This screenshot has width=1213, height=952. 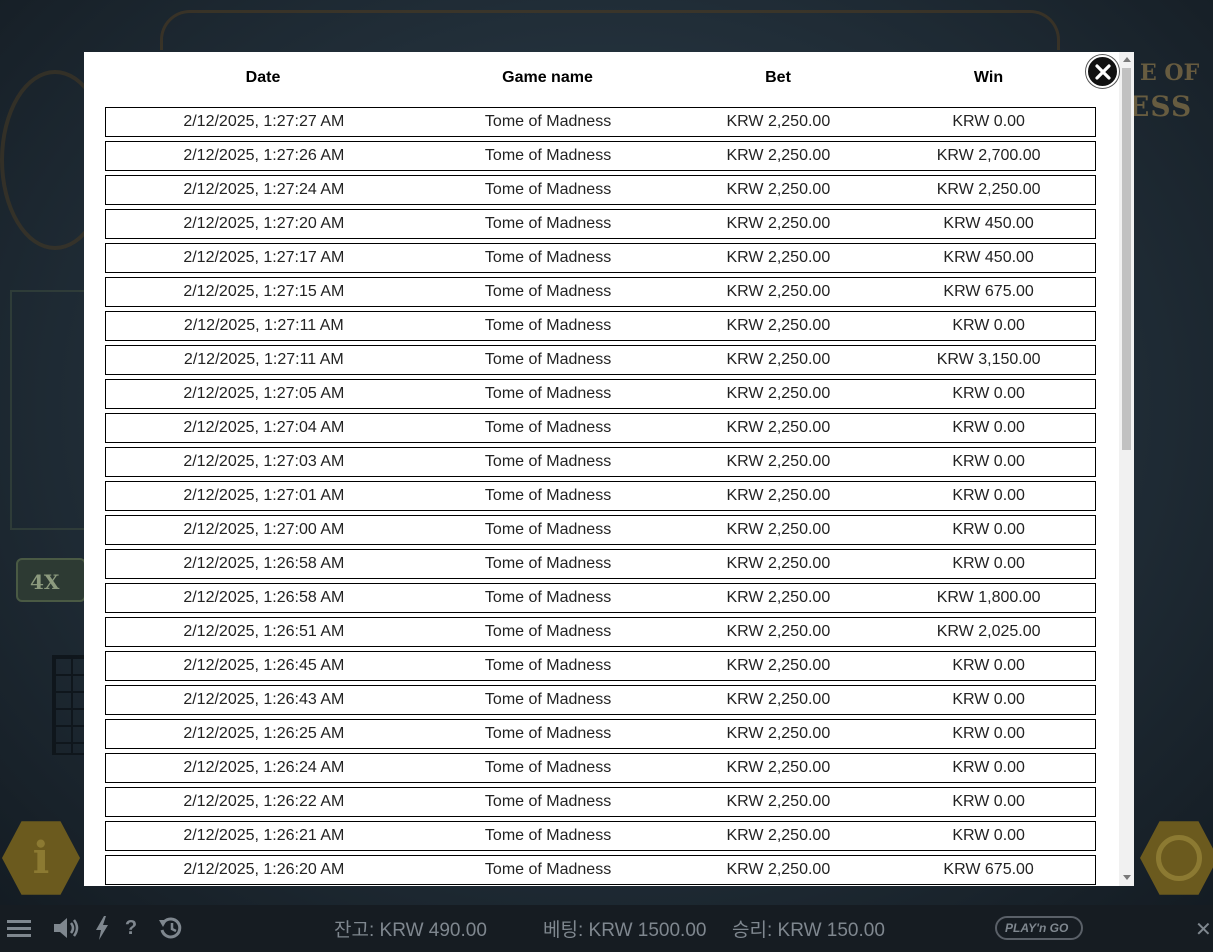 What do you see at coordinates (264, 495) in the screenshot?
I see `row-date: 2/12/2025, 1:27:01 AM` at bounding box center [264, 495].